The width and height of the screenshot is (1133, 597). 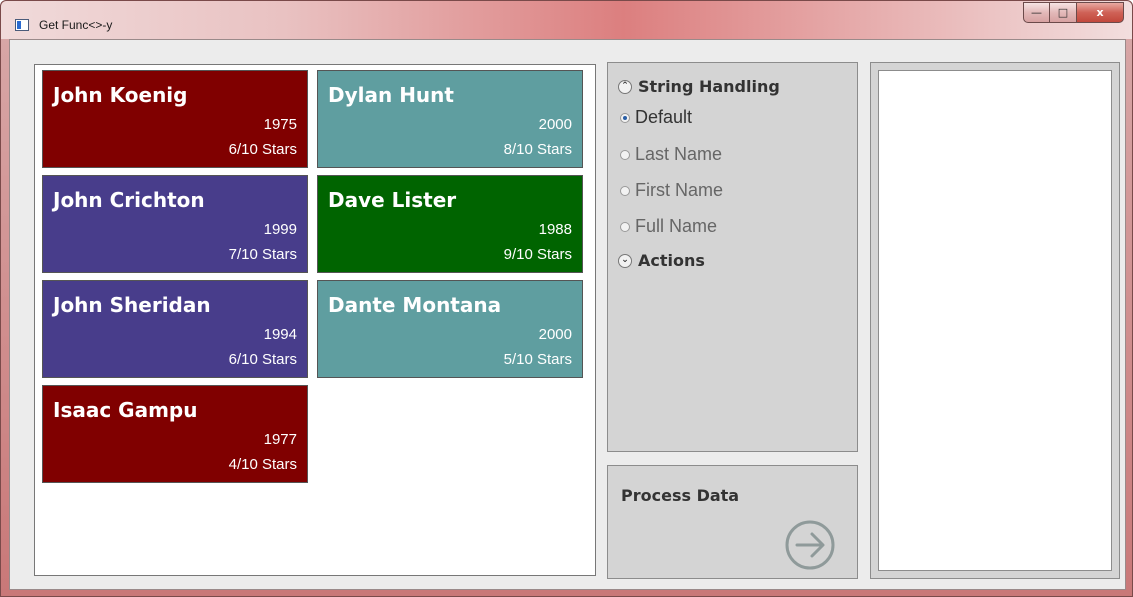 What do you see at coordinates (566, 20) in the screenshot?
I see `title-bar: Get Func<>-y — □ x` at bounding box center [566, 20].